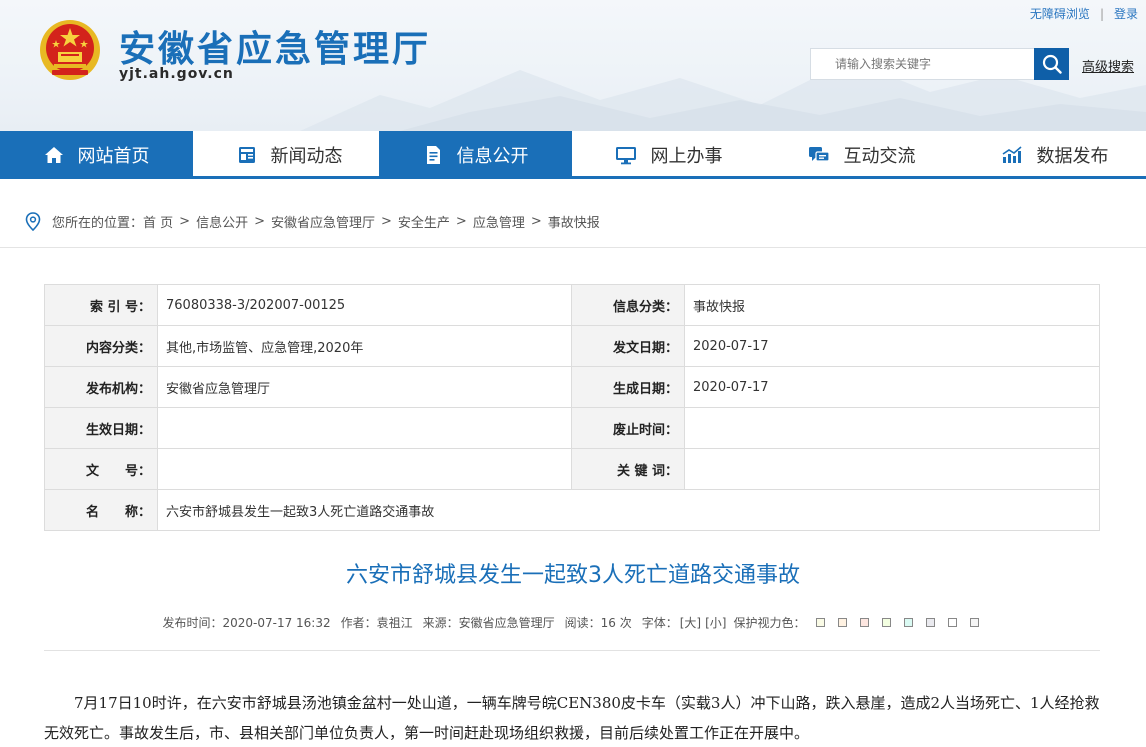  I want to click on meta-value-org: 安徽省应急管理厅, so click(364, 387).